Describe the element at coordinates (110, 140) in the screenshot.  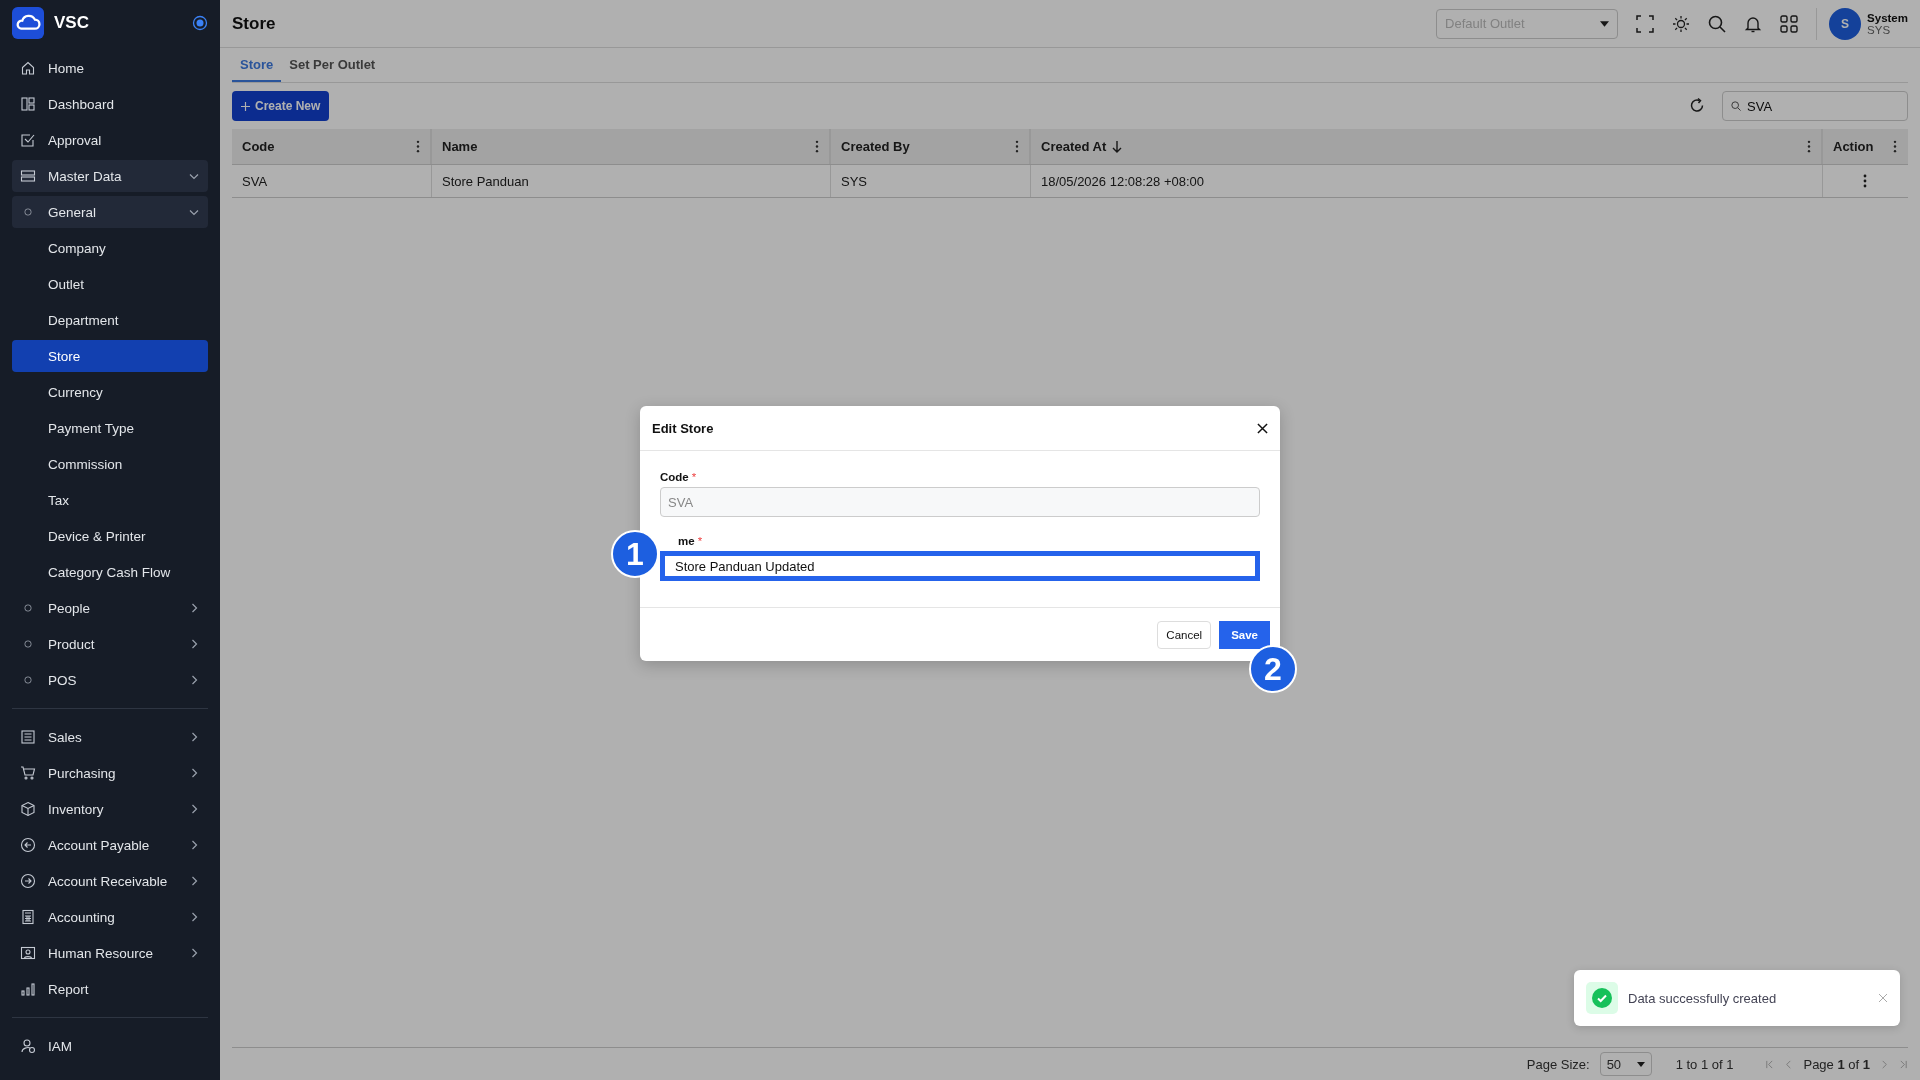
I see `sidebar-item: Approval` at that location.